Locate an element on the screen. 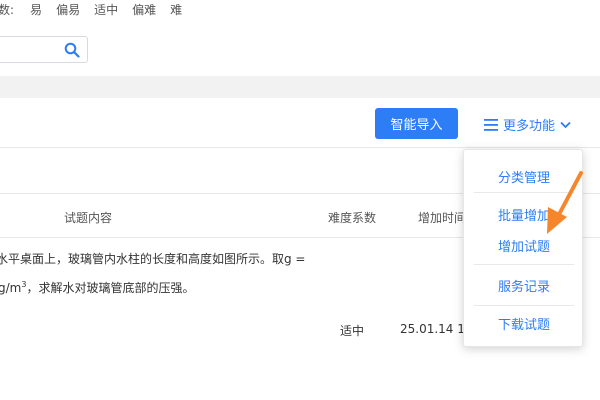  more-functions-label: 更多功能 is located at coordinates (529, 126).